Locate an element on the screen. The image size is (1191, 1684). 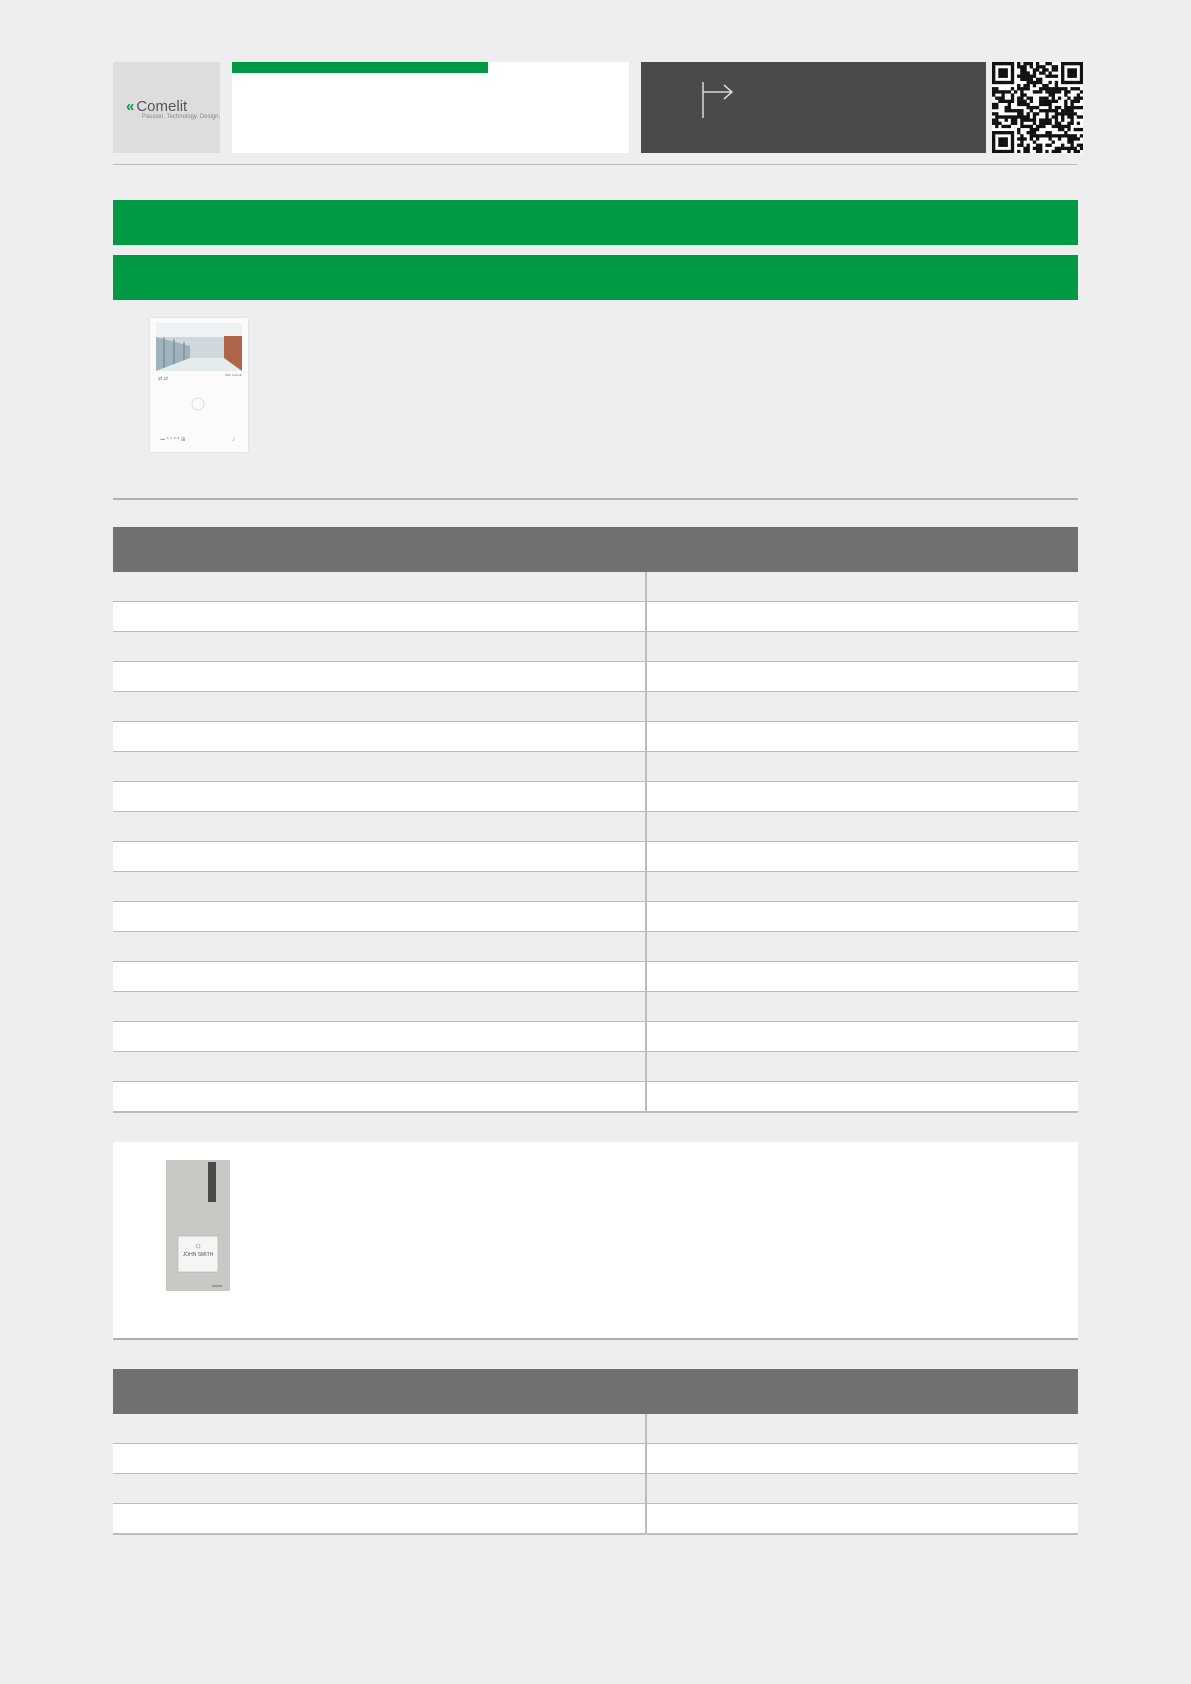
brand-chevron-icon: « is located at coordinates (130, 106).